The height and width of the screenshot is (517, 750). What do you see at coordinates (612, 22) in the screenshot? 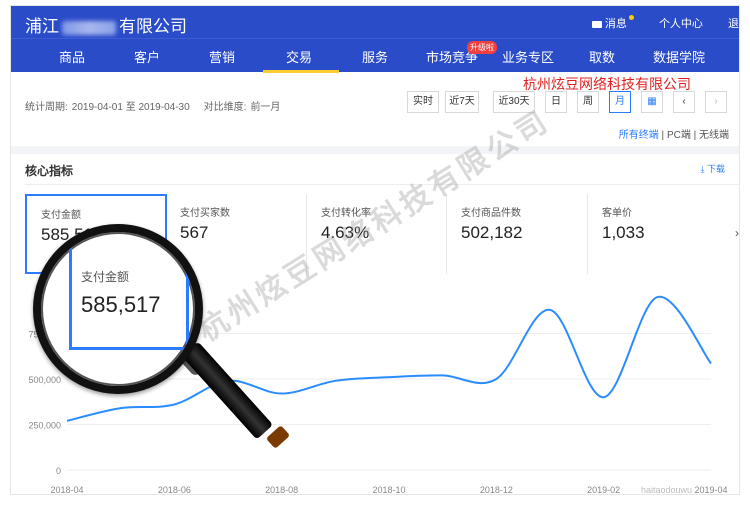
I see `messages-link: 消息` at bounding box center [612, 22].